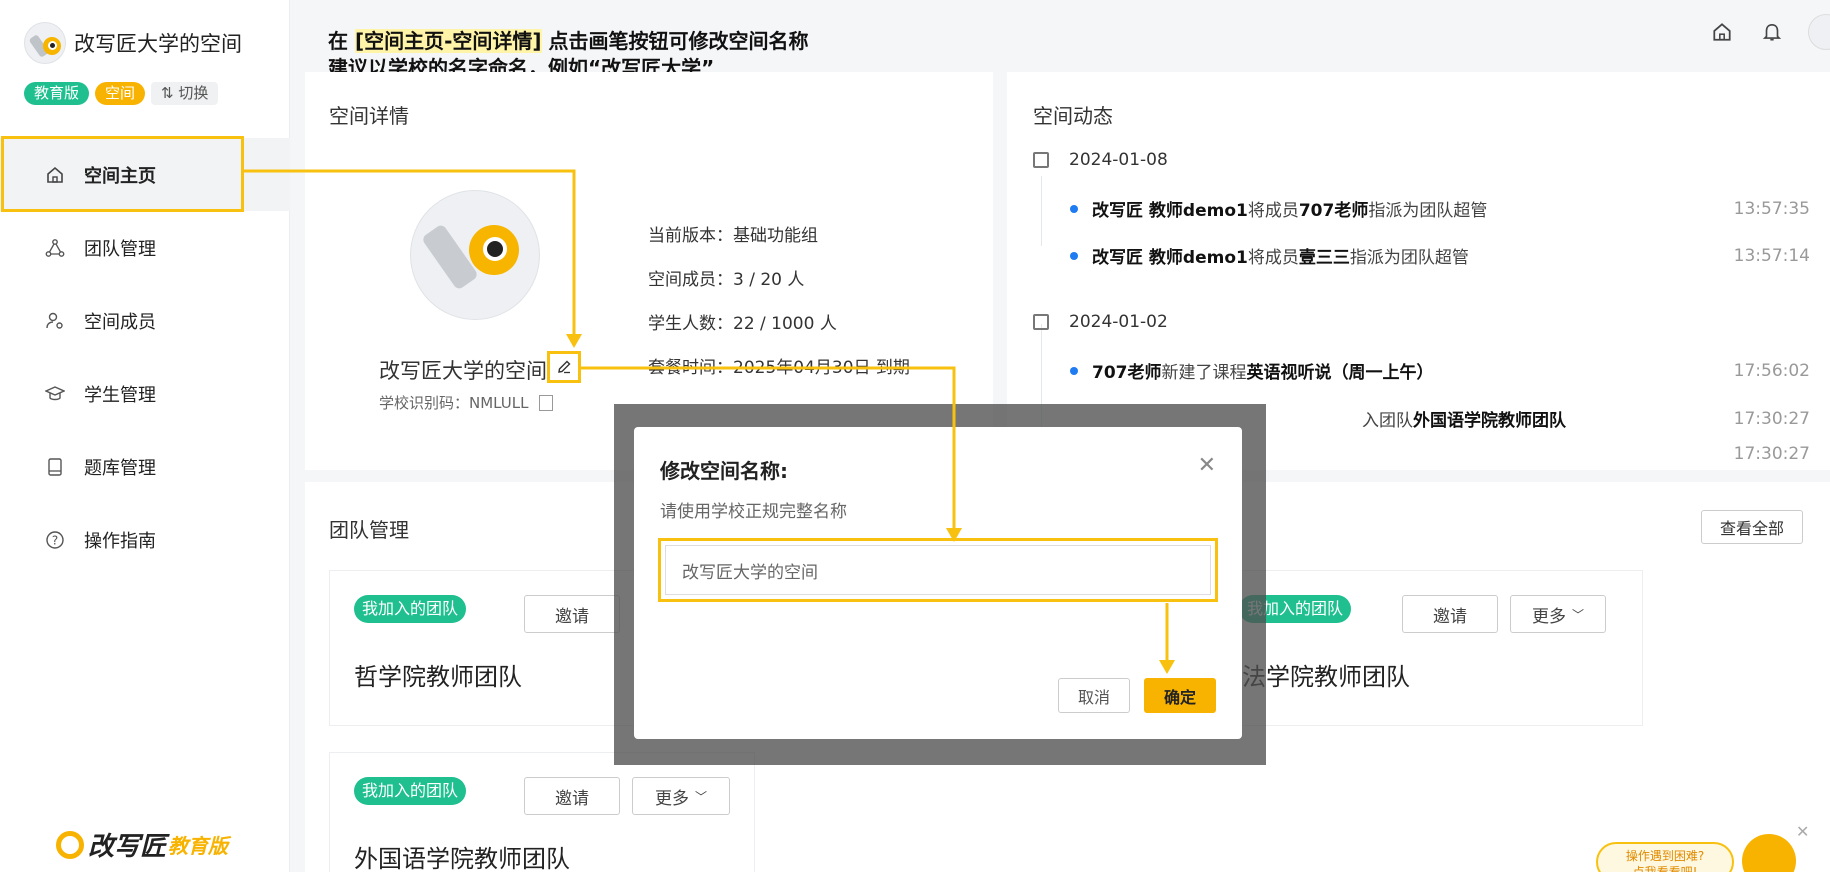 This screenshot has width=1830, height=872. I want to click on pen-icon, so click(564, 367).